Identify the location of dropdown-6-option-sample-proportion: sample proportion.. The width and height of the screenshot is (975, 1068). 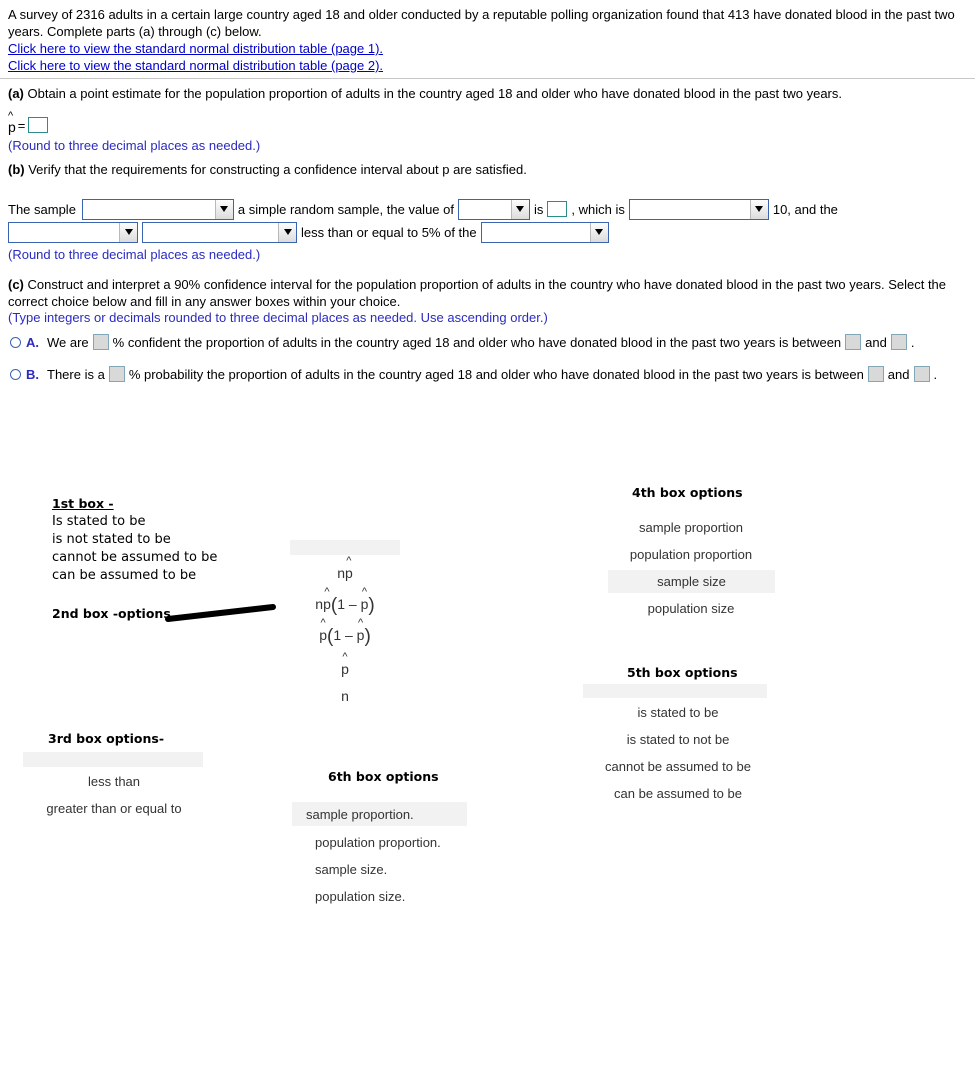
(379, 814).